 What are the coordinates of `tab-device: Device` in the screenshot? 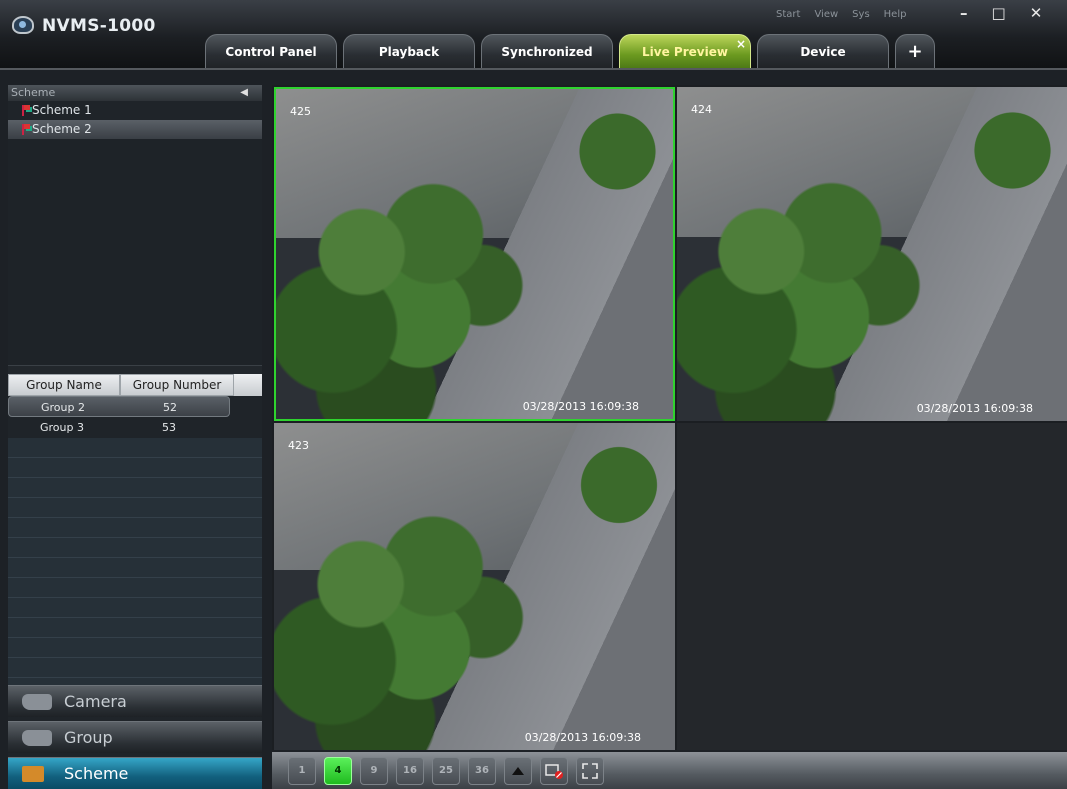 It's located at (823, 51).